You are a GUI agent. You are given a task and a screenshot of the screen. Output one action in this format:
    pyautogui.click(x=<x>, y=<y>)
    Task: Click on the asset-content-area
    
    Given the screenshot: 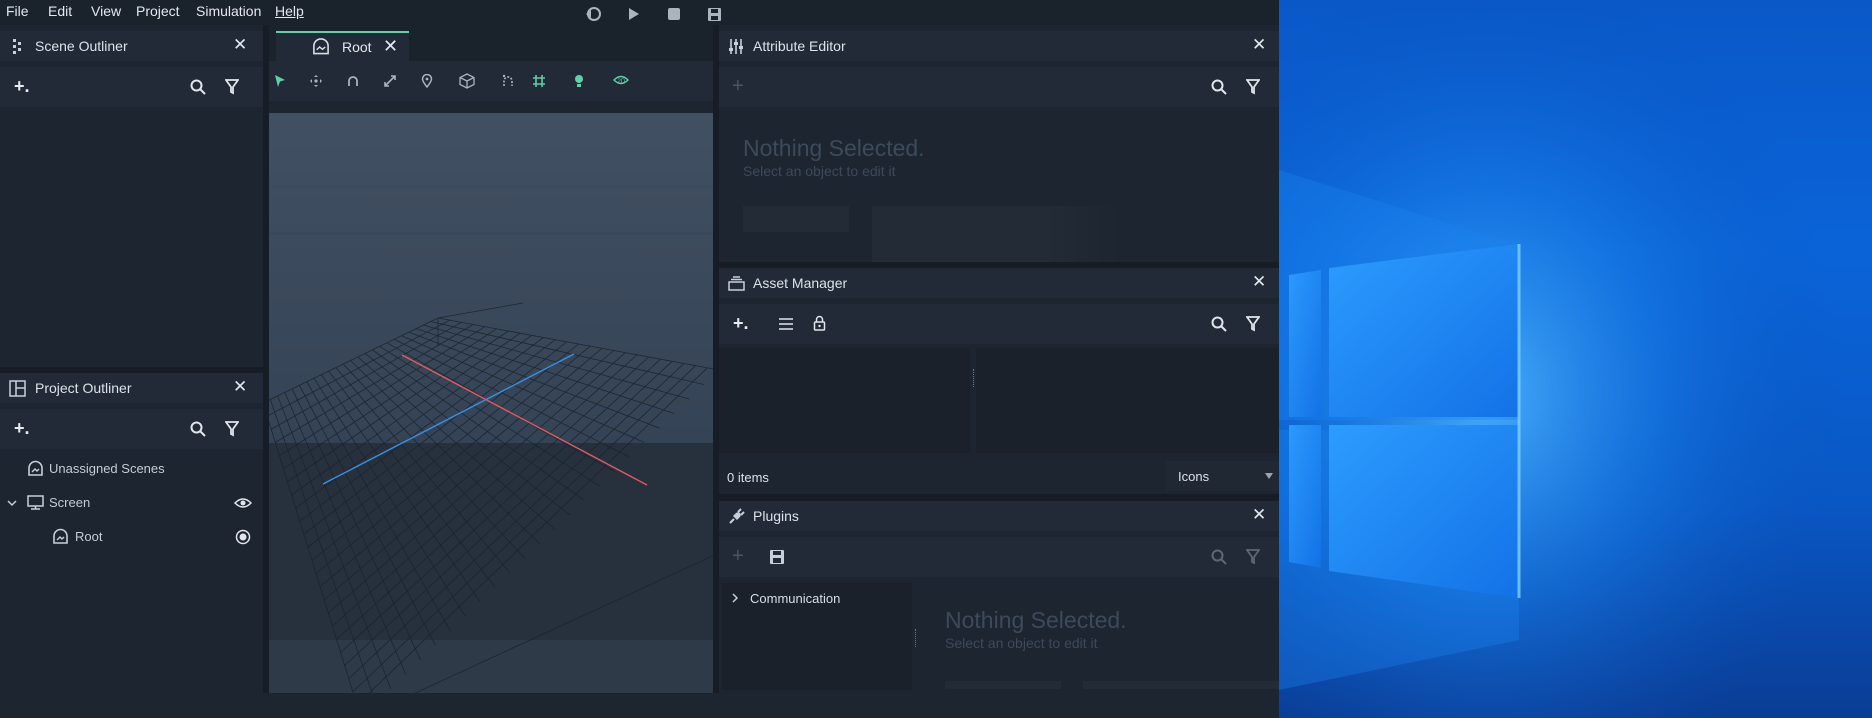 What is the action you would take?
    pyautogui.click(x=1127, y=400)
    